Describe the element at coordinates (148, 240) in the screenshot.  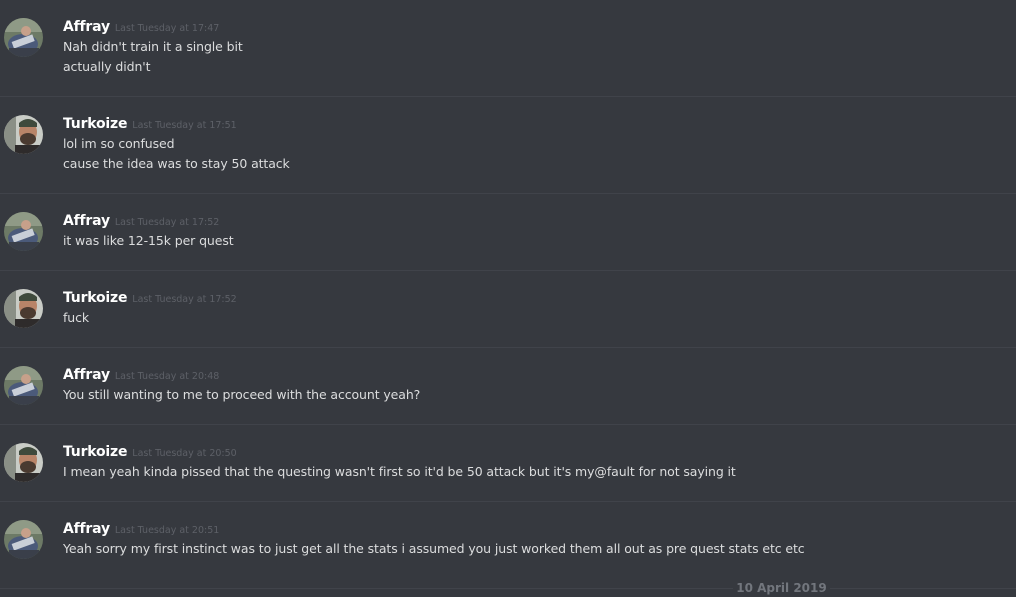
I see `message-text: it was like 12-15k per quest` at that location.